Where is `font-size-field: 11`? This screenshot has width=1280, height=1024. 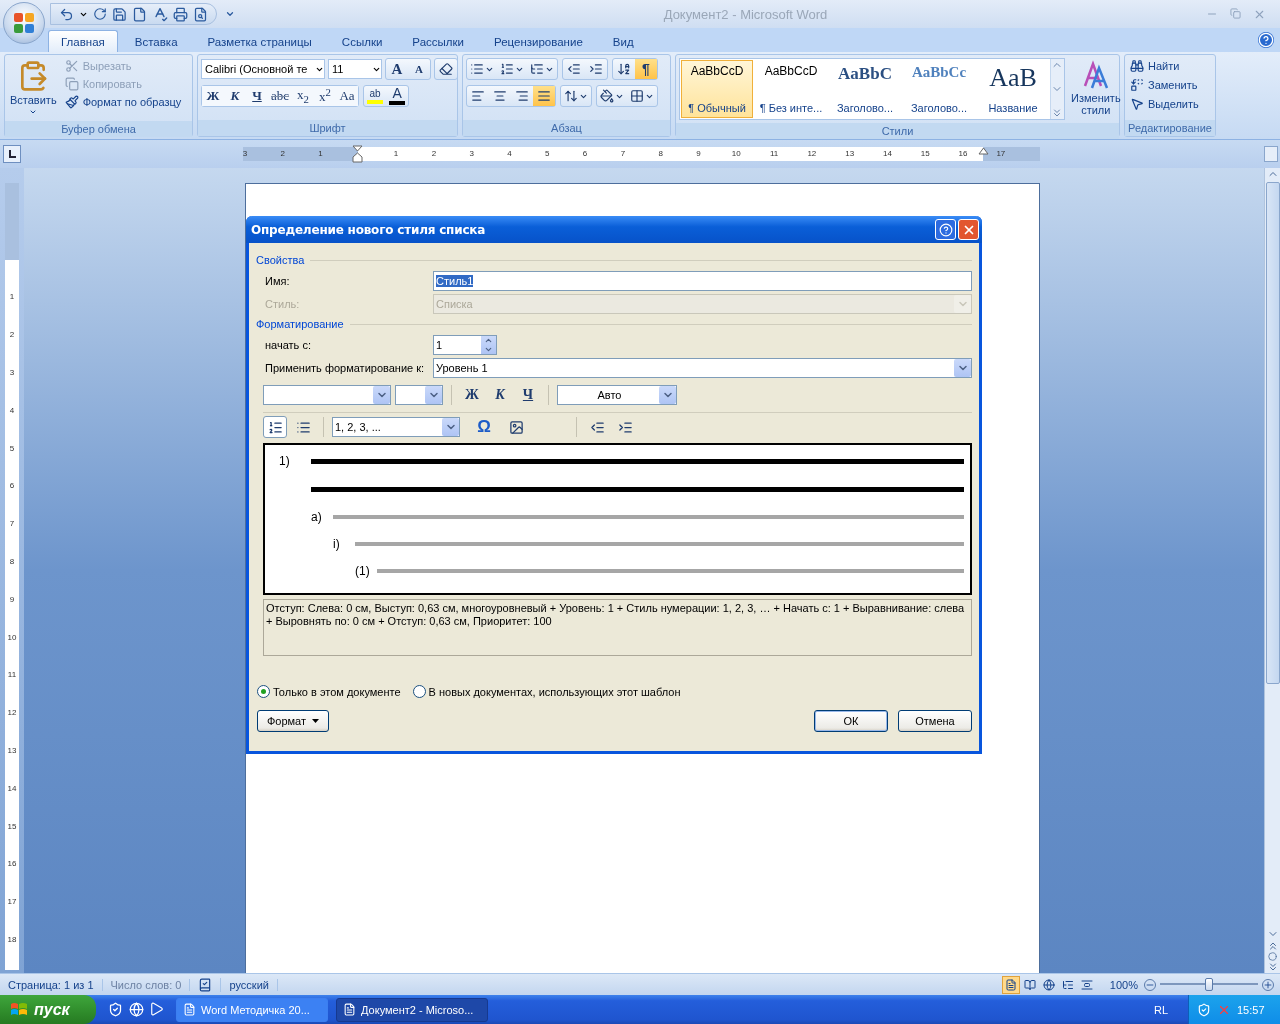 font-size-field: 11 is located at coordinates (355, 69).